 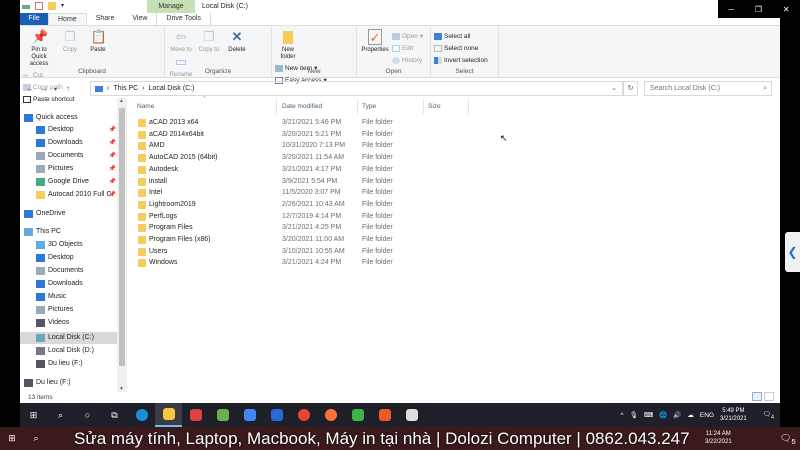 What do you see at coordinates (288, 170) in the screenshot?
I see `file-row: Autodesk 3/21/2021 4:17 PM File folder` at bounding box center [288, 170].